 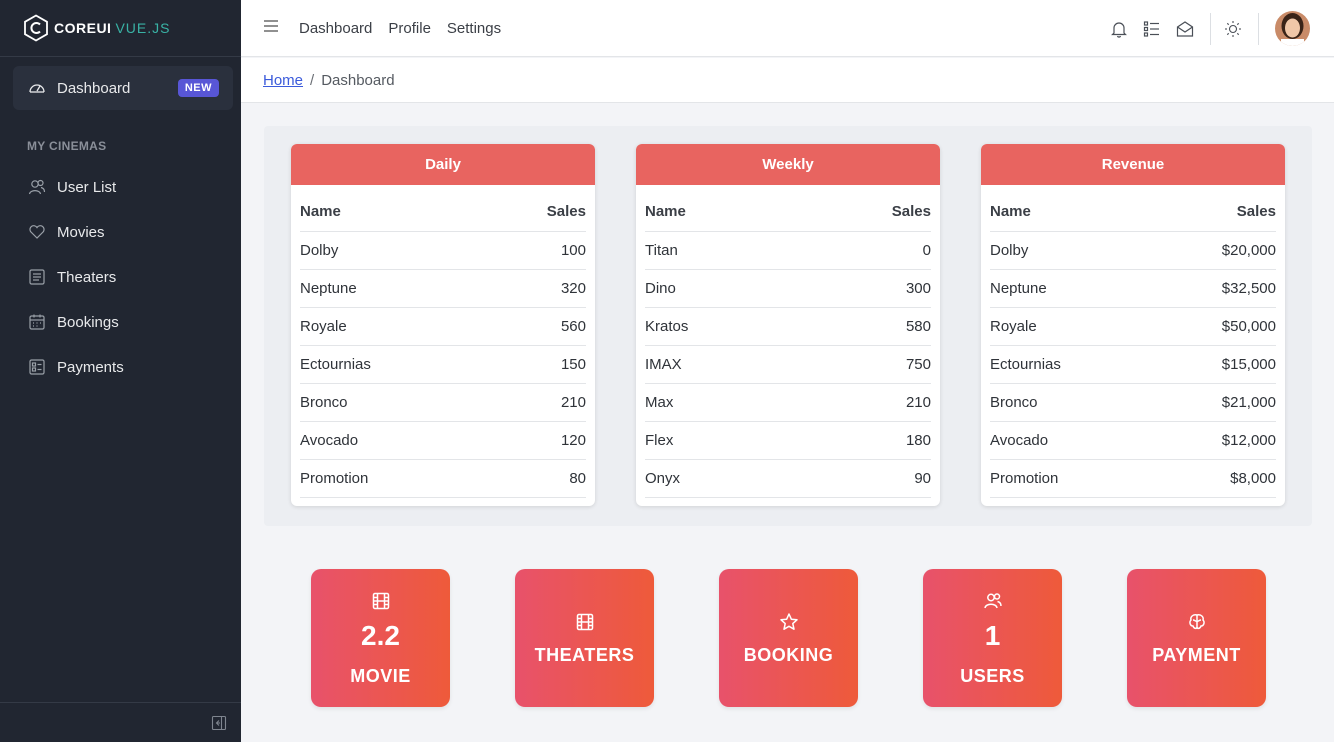 What do you see at coordinates (788, 478) in the screenshot?
I see `table-row: Onyx 90` at bounding box center [788, 478].